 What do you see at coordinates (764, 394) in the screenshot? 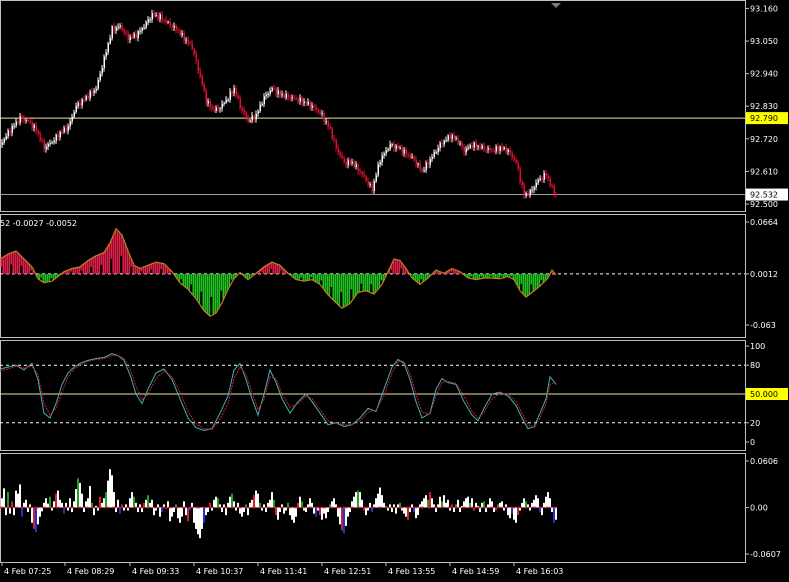
I see `stoch-mid-label: 50.000` at bounding box center [764, 394].